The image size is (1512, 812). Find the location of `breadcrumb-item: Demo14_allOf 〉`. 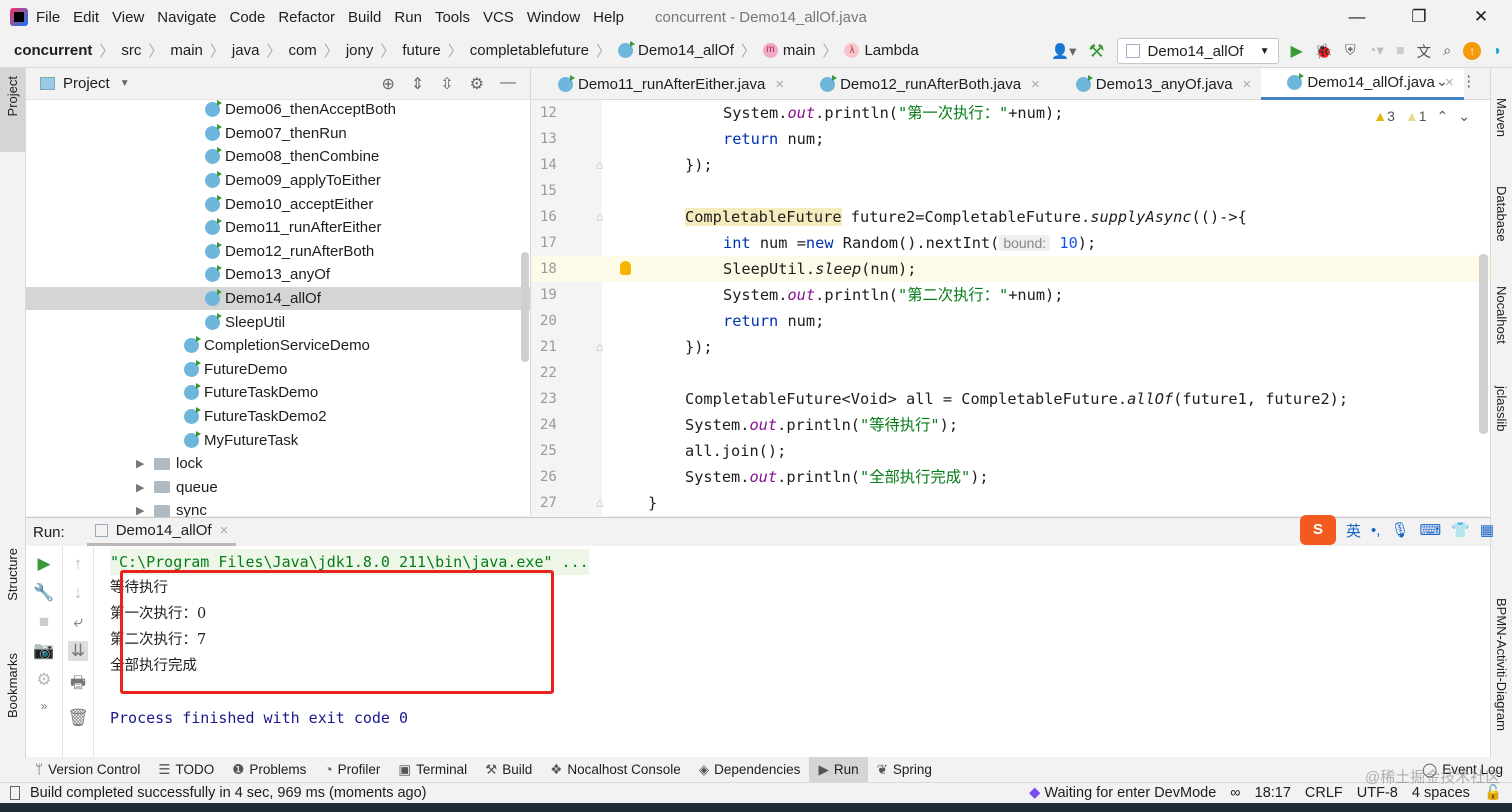

breadcrumb-item: Demo14_allOf 〉 is located at coordinates (690, 50).